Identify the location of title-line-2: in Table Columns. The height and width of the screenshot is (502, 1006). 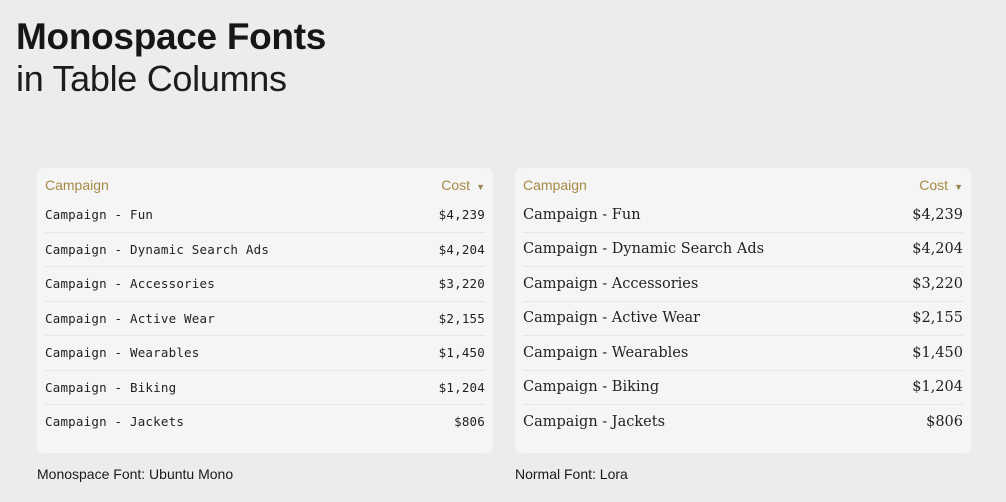
(151, 78).